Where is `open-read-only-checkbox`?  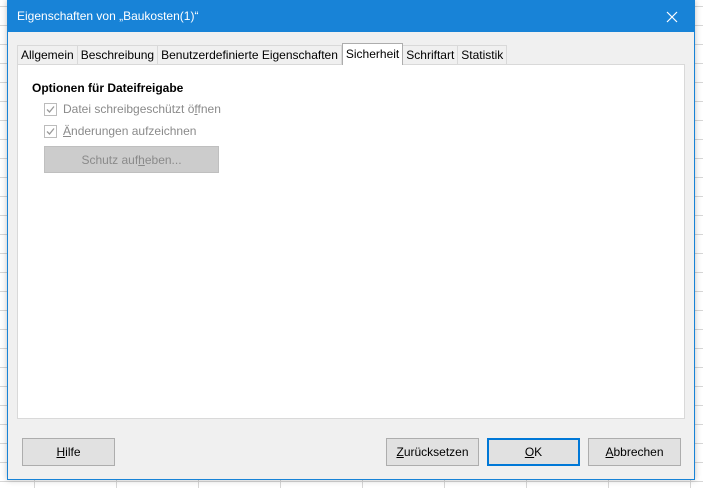
open-read-only-checkbox is located at coordinates (50, 109).